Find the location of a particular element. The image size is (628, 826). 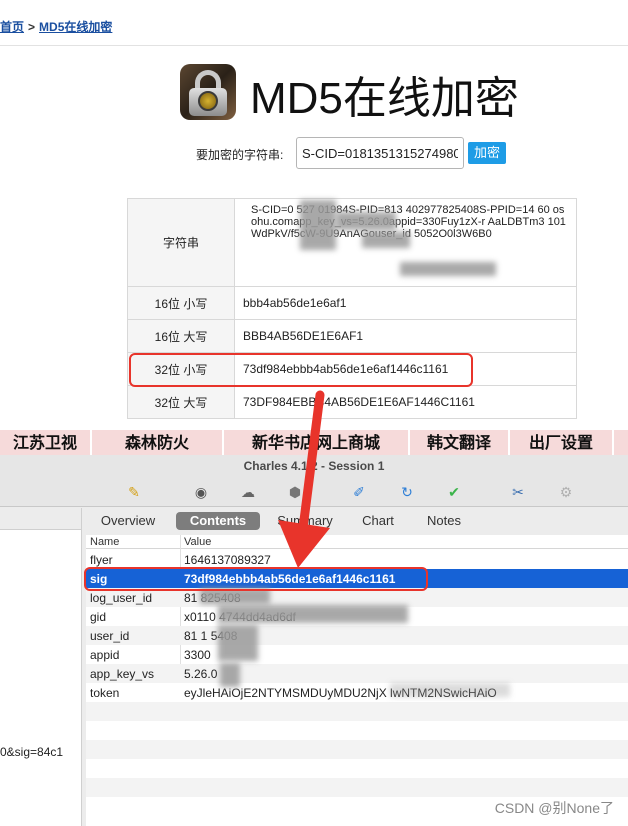

nav-item: 韩文翻译 is located at coordinates (460, 442).